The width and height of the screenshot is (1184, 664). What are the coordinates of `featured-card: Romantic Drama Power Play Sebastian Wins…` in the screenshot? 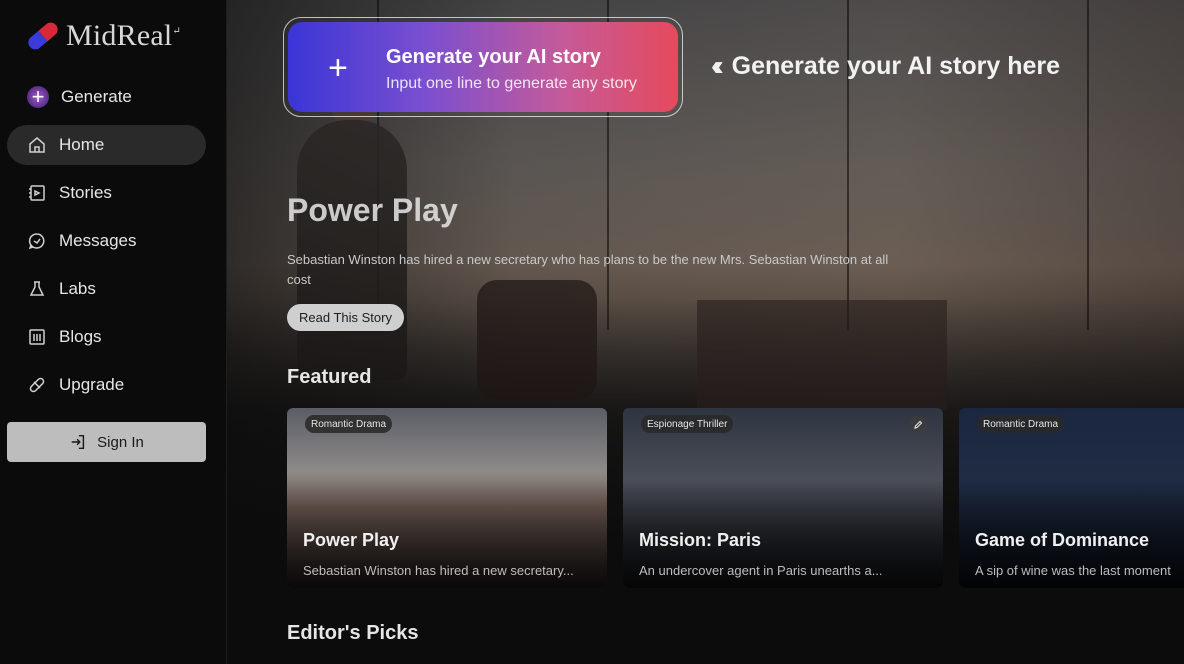 It's located at (447, 498).